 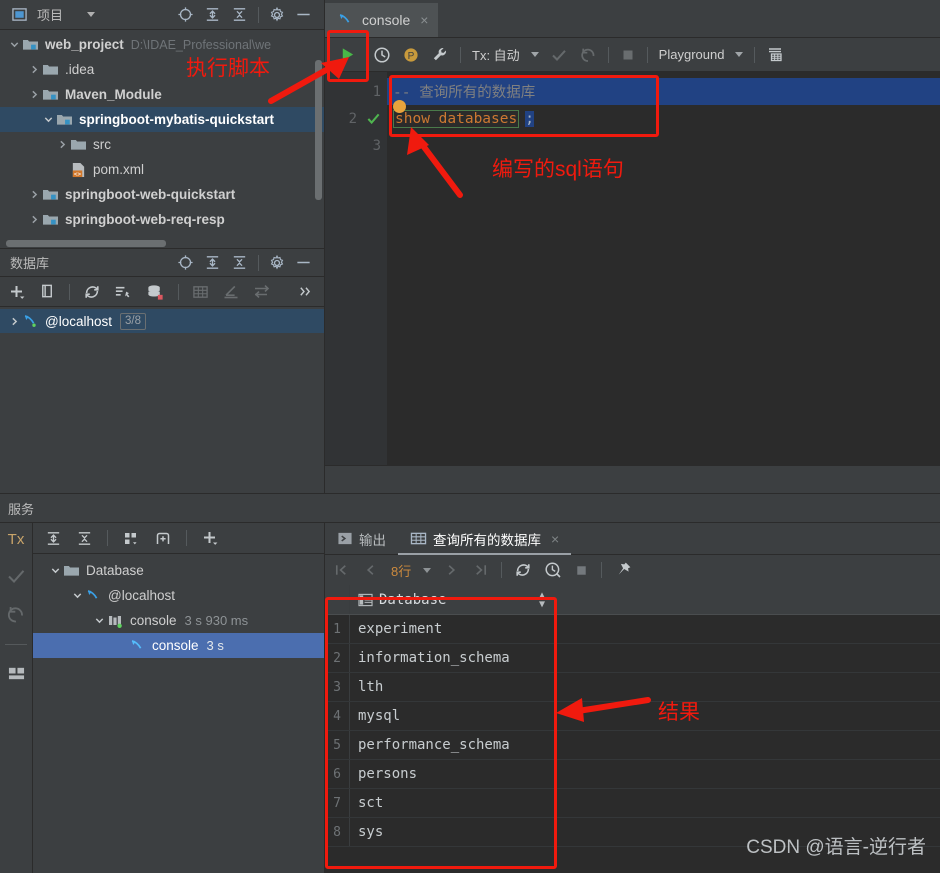 What do you see at coordinates (162, 69) in the screenshot?
I see `tree-row-idea: .idea` at bounding box center [162, 69].